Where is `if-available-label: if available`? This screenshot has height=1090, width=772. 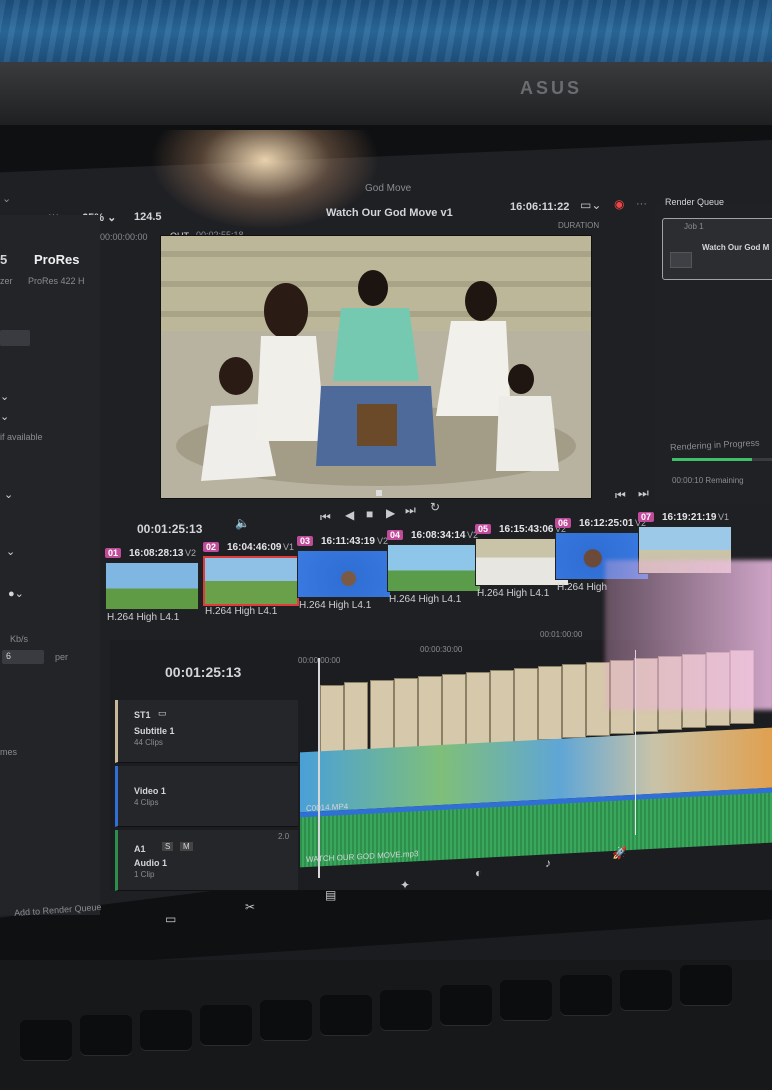
if-available-label: if available is located at coordinates (21, 437).